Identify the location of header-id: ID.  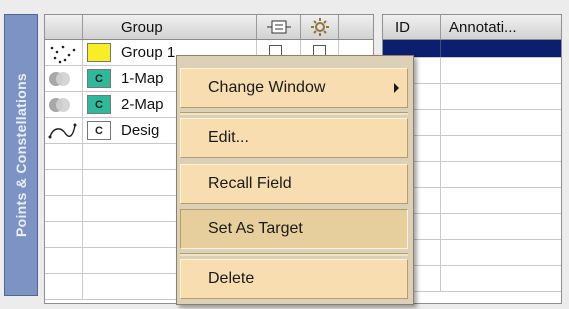
(412, 27).